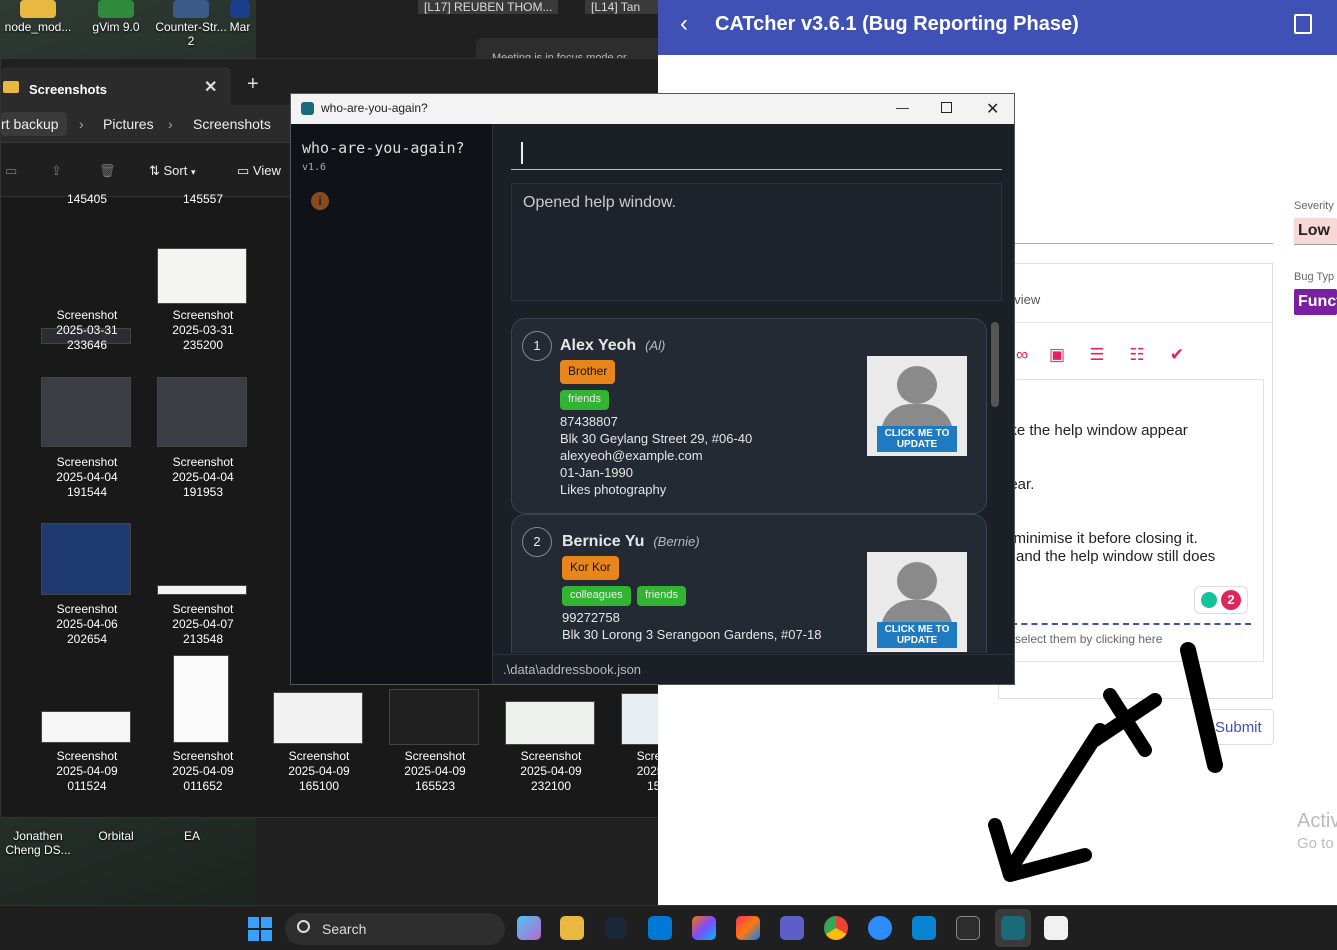 The height and width of the screenshot is (950, 1337). Describe the element at coordinates (756, 152) in the screenshot. I see `command-input` at that location.